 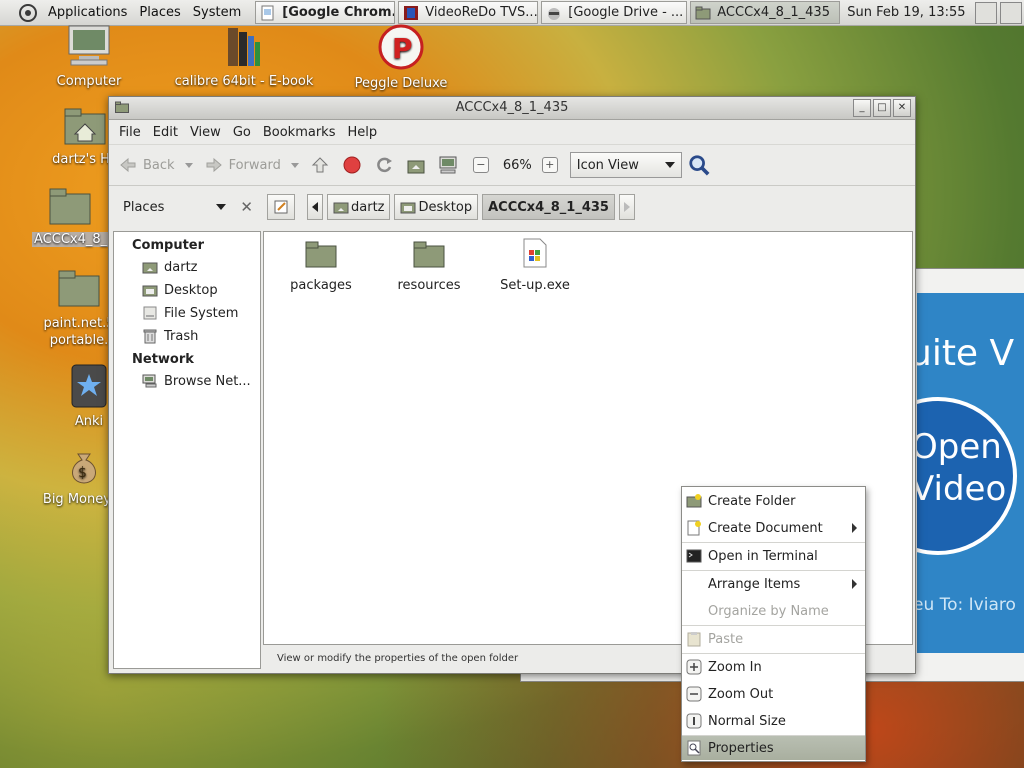 What do you see at coordinates (773, 528) in the screenshot?
I see `menu-item-create-document: Create Document` at bounding box center [773, 528].